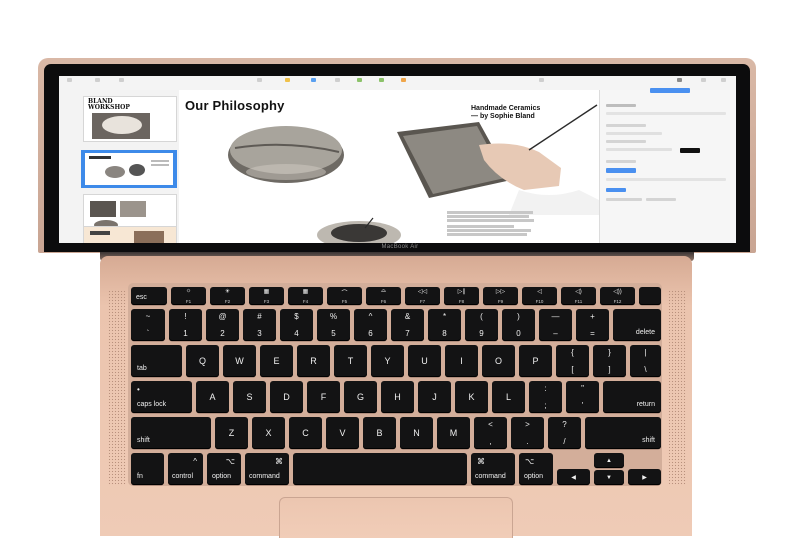 This screenshot has width=800, height=538. I want to click on touch-id-key, so click(650, 296).